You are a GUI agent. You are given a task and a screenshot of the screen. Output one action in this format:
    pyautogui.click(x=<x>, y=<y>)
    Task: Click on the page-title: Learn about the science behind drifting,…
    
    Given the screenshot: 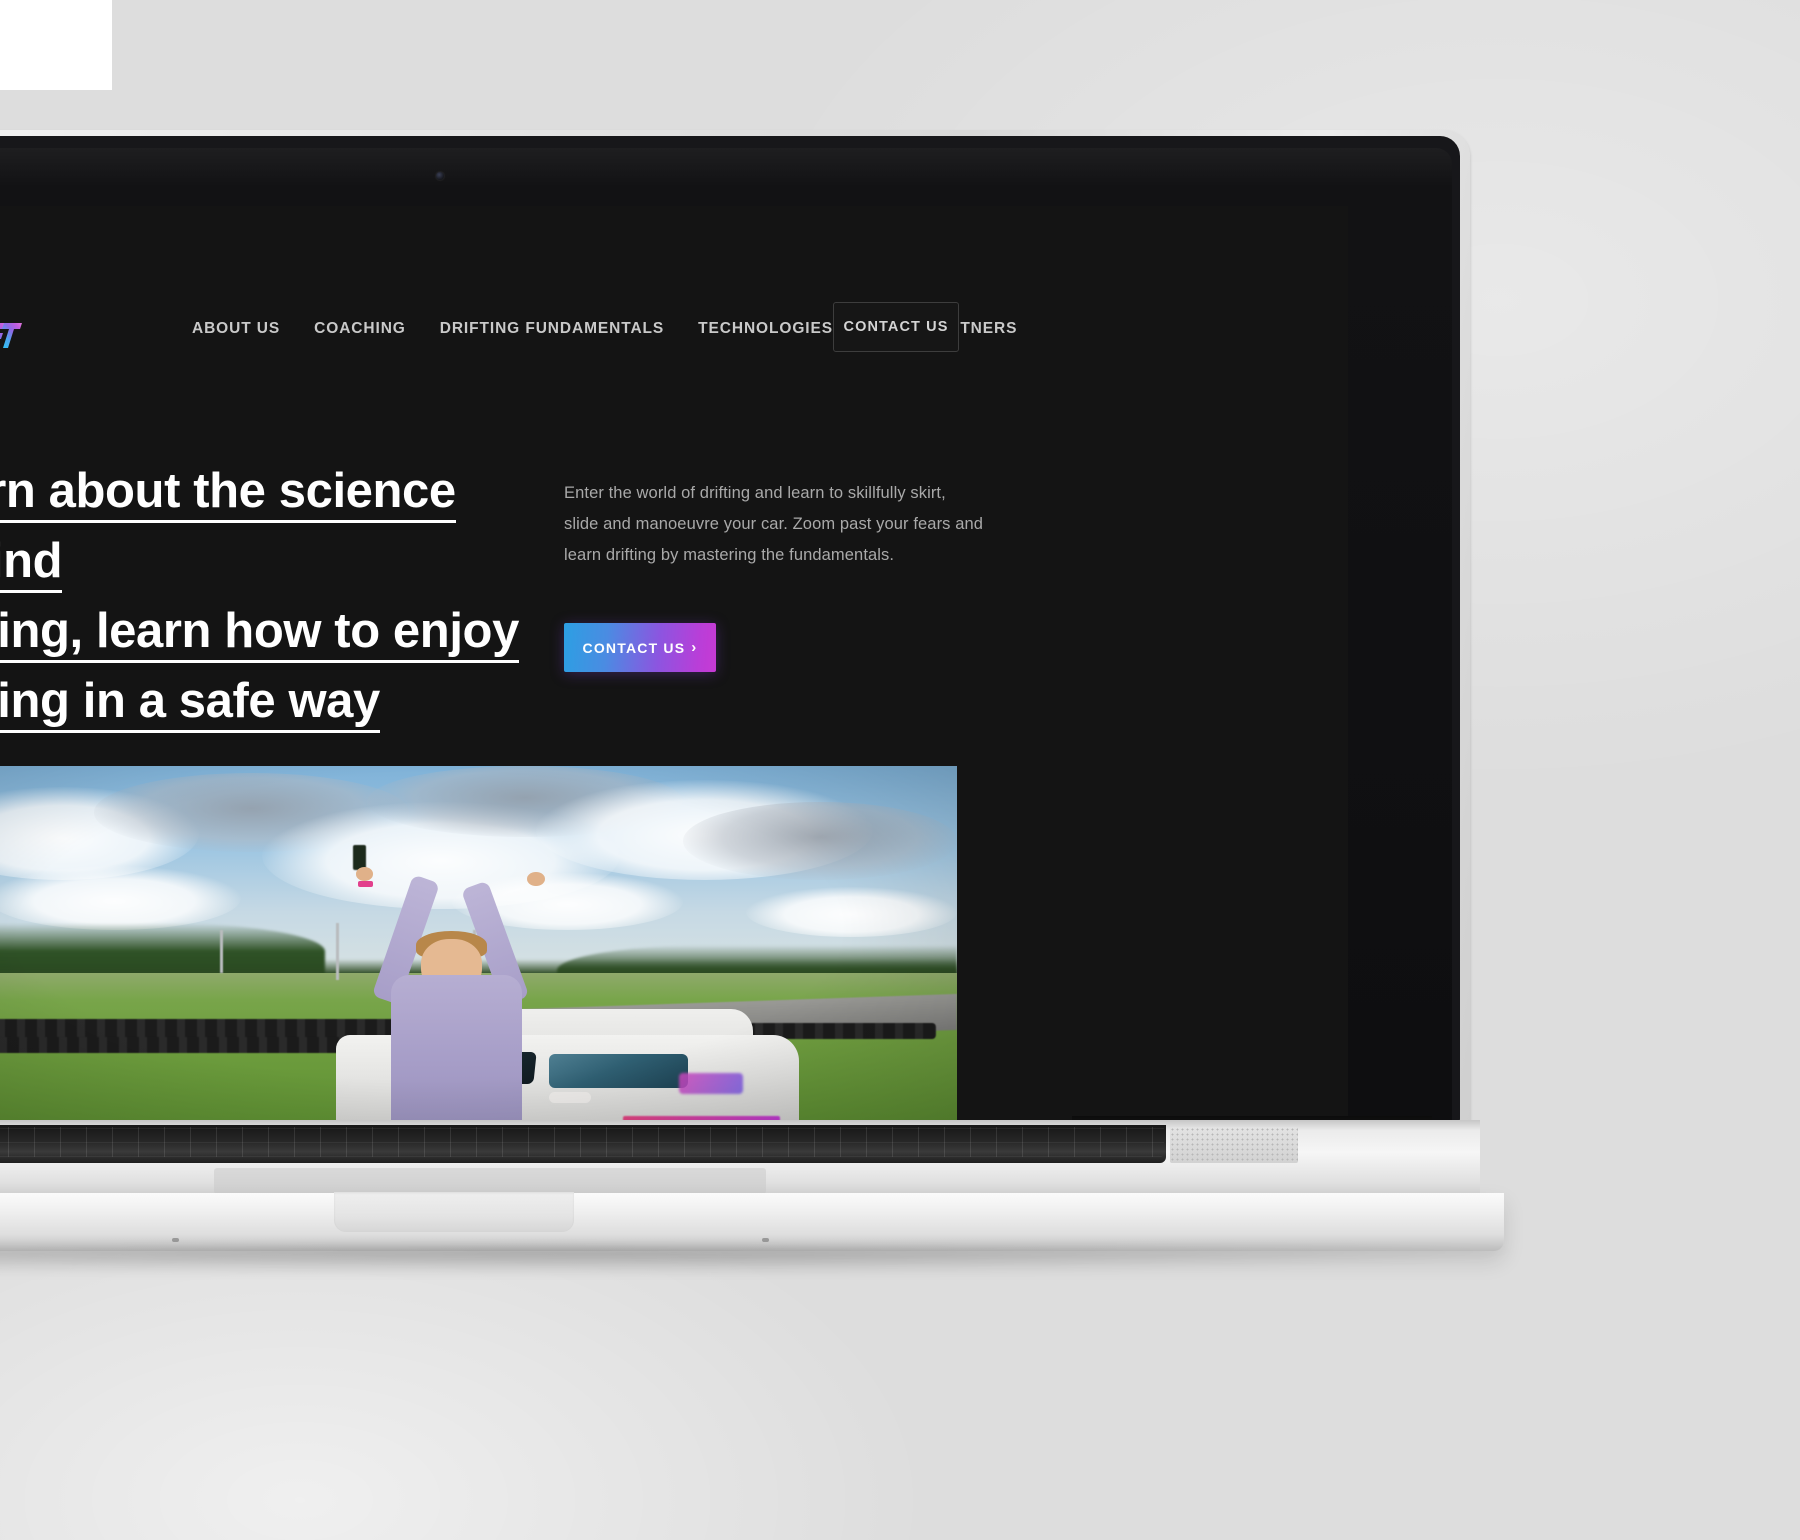 What is the action you would take?
    pyautogui.click(x=271, y=596)
    